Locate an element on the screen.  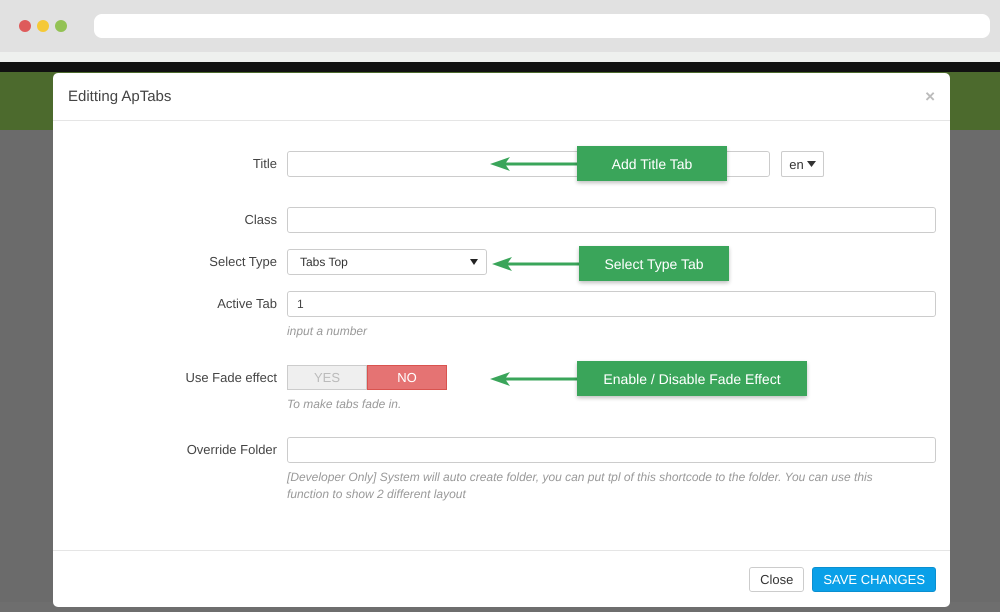
field-hint: To make tabs fade in. is located at coordinates (344, 404).